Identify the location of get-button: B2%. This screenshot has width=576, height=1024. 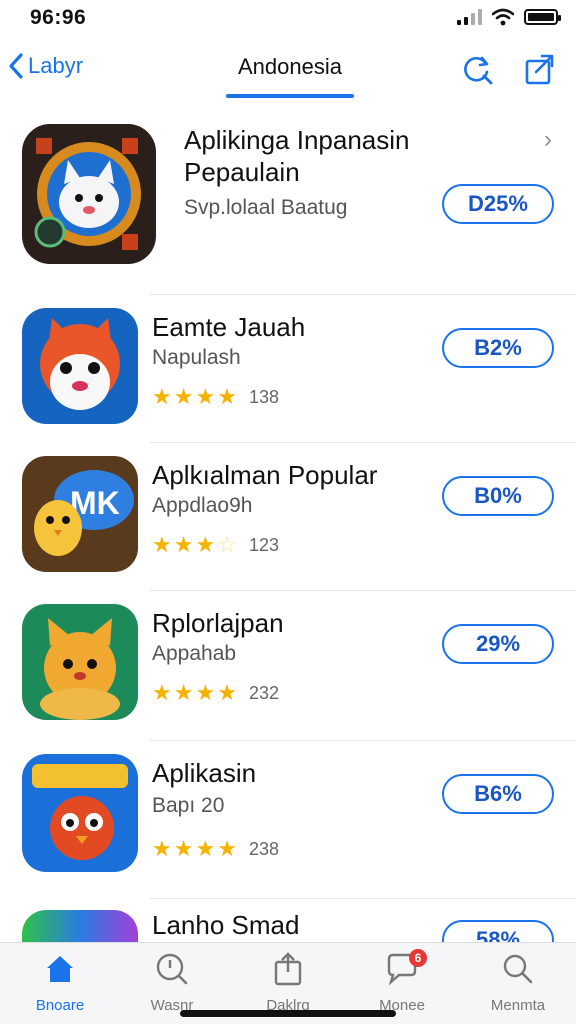
(498, 348).